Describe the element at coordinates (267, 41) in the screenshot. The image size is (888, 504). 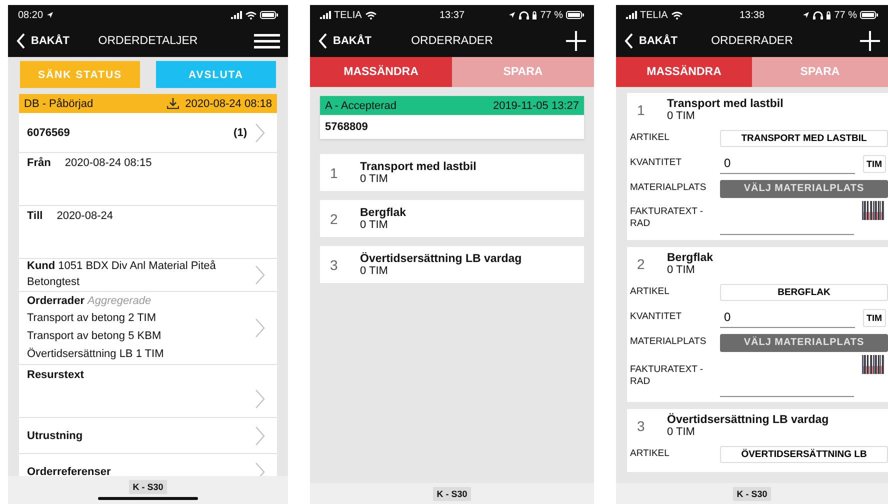
I see `menu-icon` at that location.